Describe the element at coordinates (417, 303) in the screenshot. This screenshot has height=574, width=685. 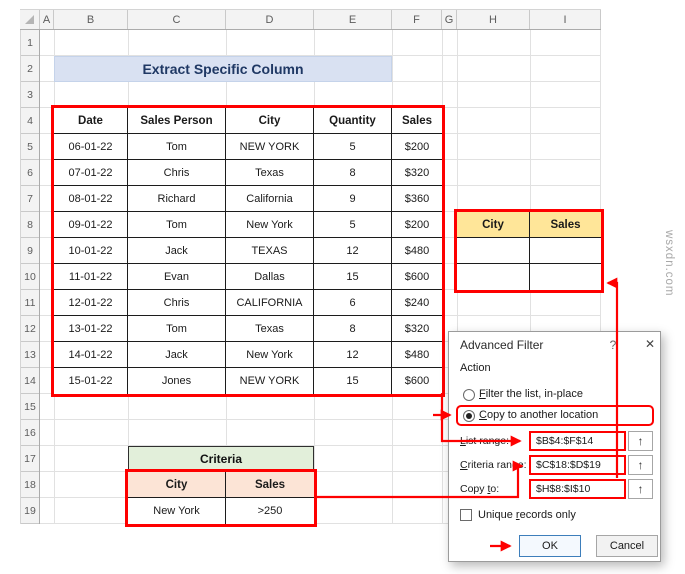
I see `cell-sales: $240` at that location.